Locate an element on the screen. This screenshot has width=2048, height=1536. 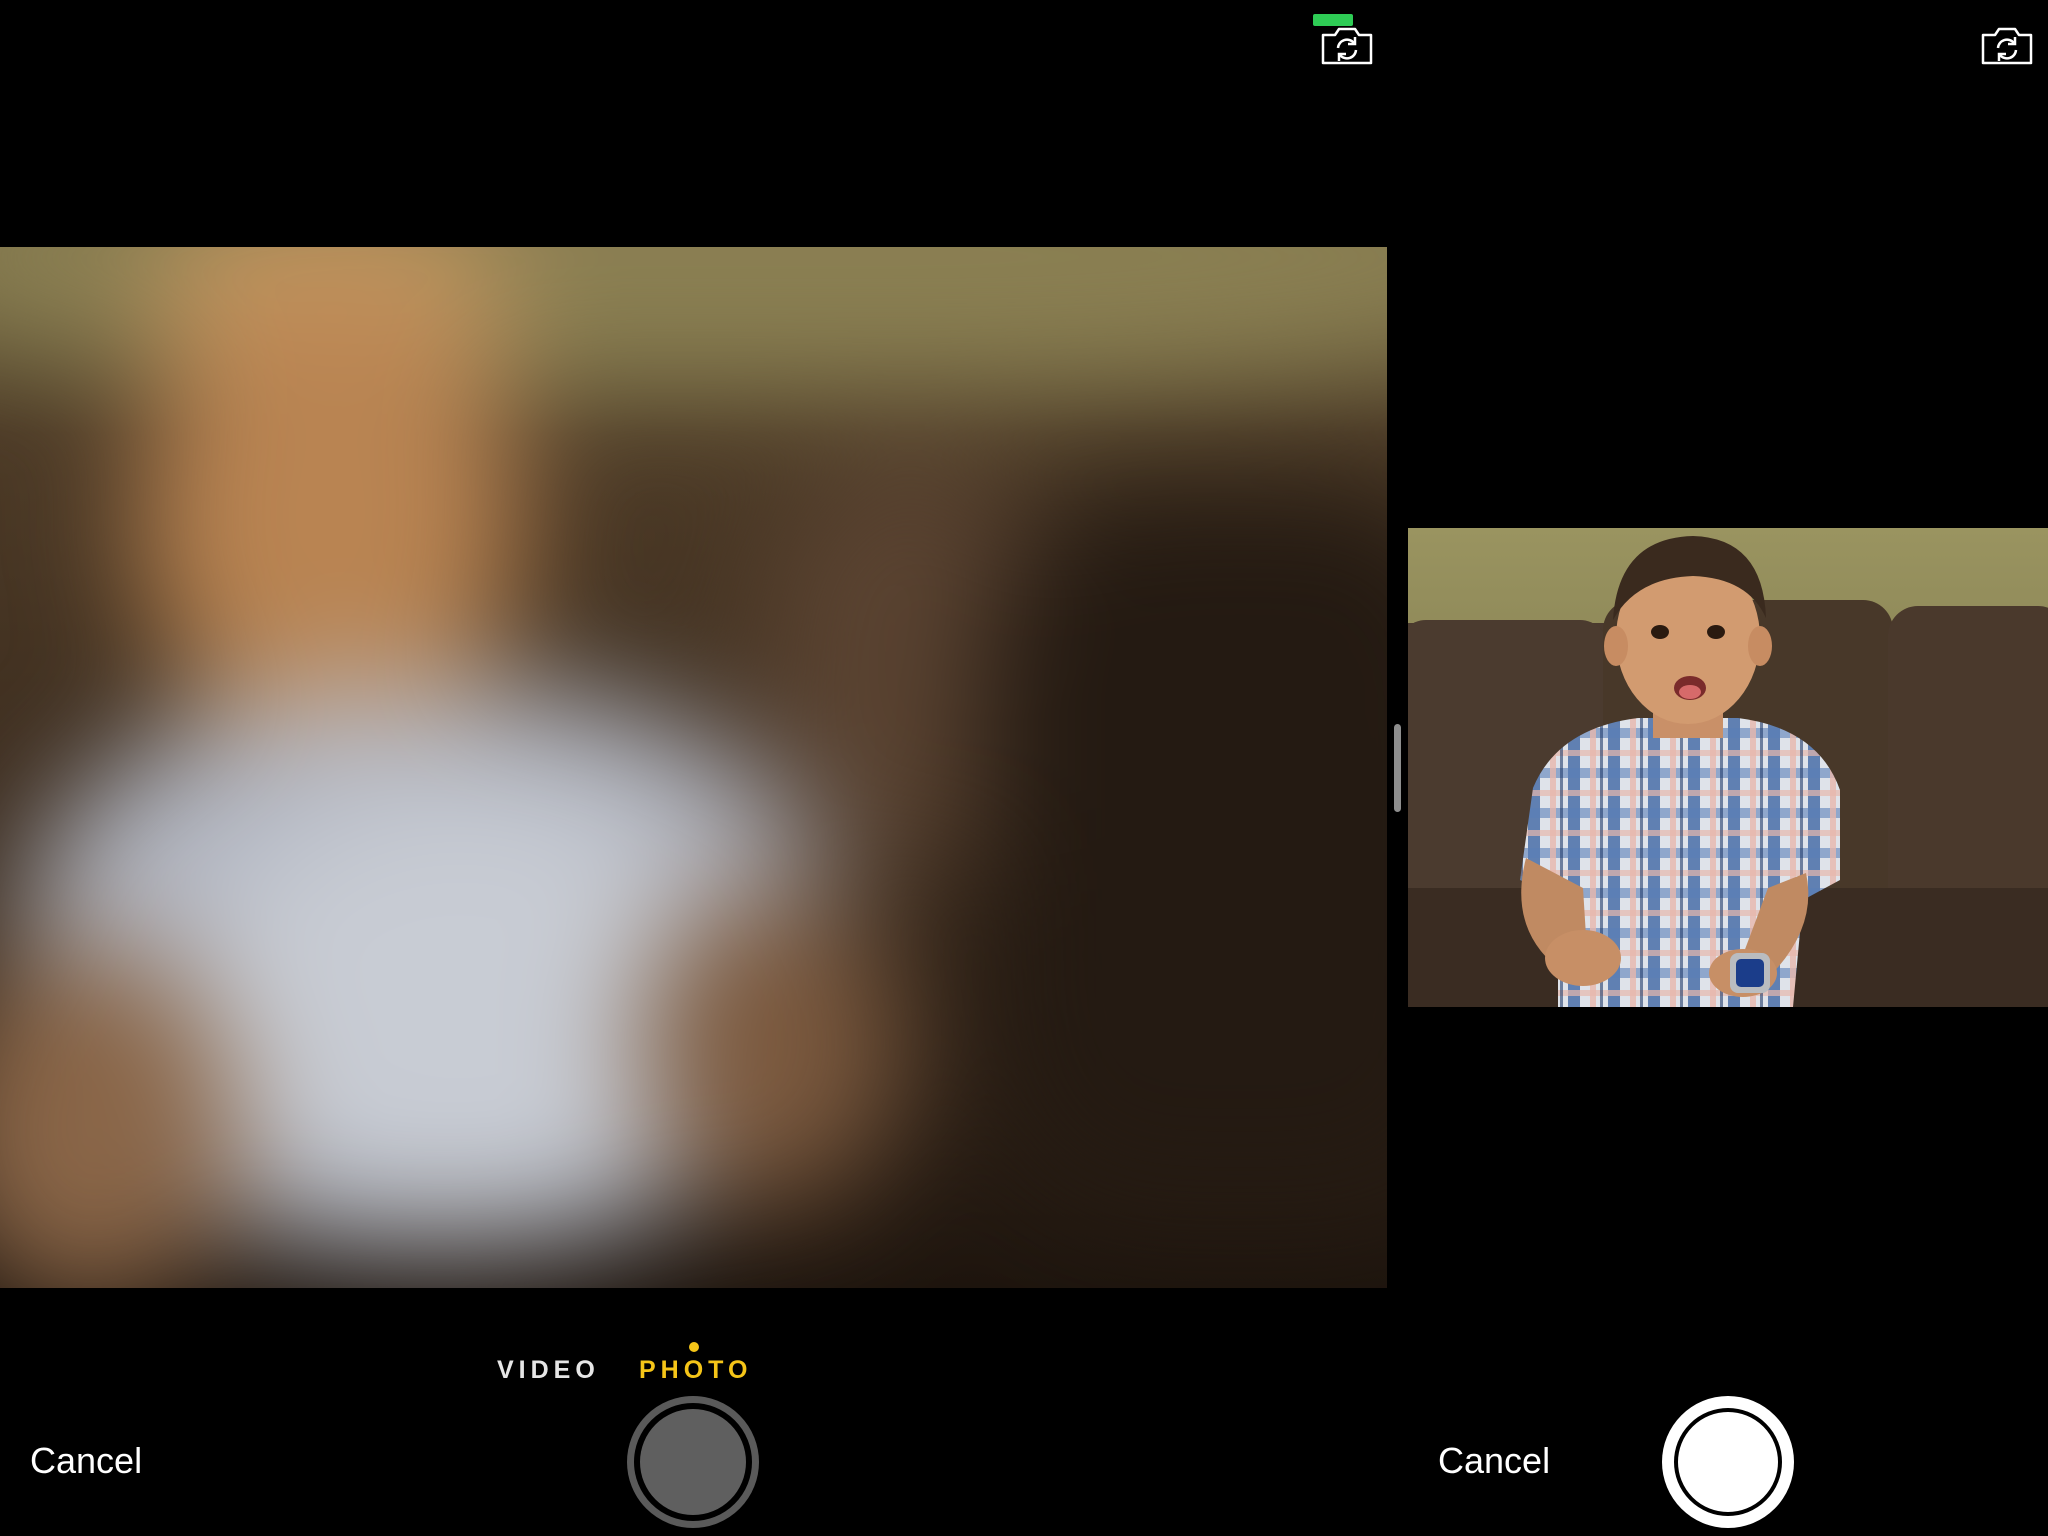
camera-mode-switcher: VIDEO PHOTO is located at coordinates (625, 1363).